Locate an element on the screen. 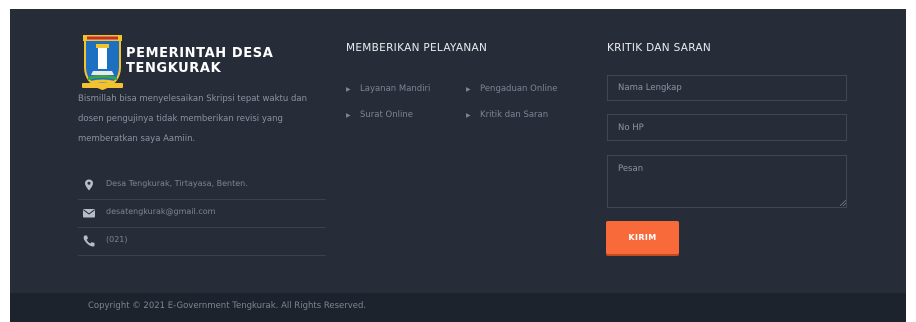  contact-email: desatengkurak@gmail.com is located at coordinates (202, 214).